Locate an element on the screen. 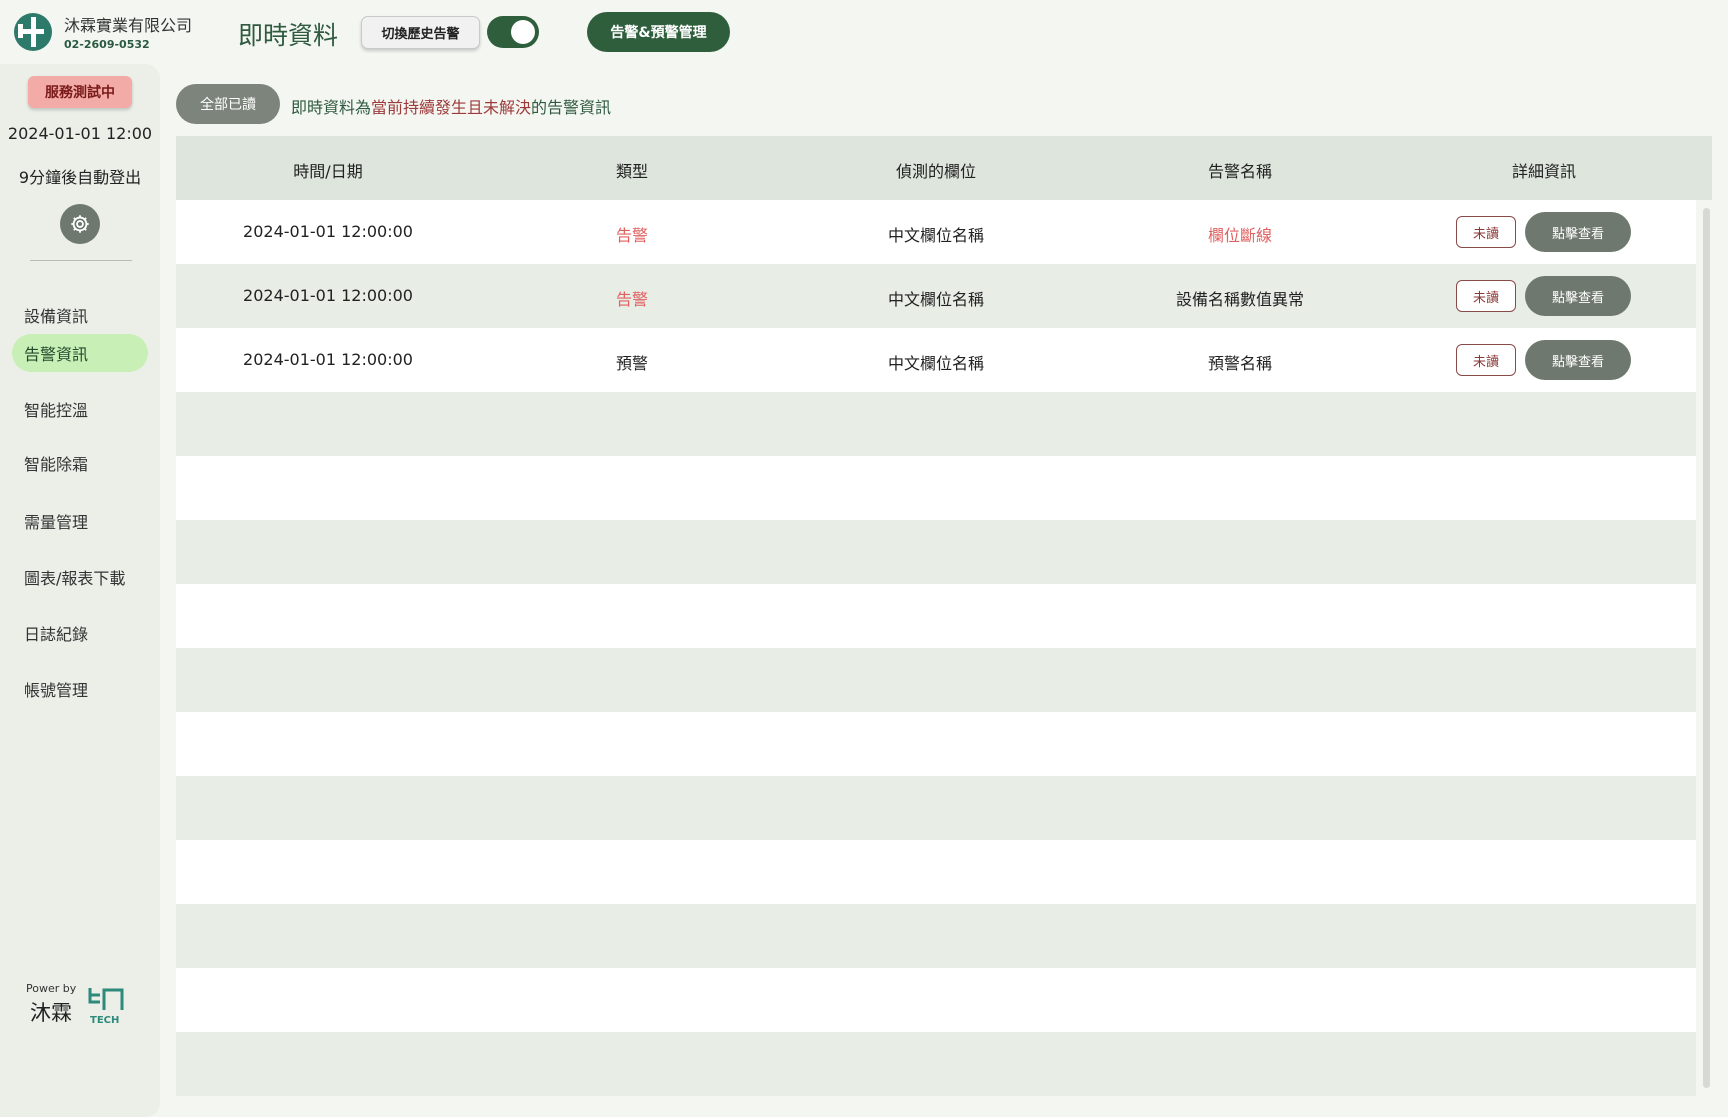 The width and height of the screenshot is (1728, 1117). company-phone: 02-2609-0532 is located at coordinates (107, 44).